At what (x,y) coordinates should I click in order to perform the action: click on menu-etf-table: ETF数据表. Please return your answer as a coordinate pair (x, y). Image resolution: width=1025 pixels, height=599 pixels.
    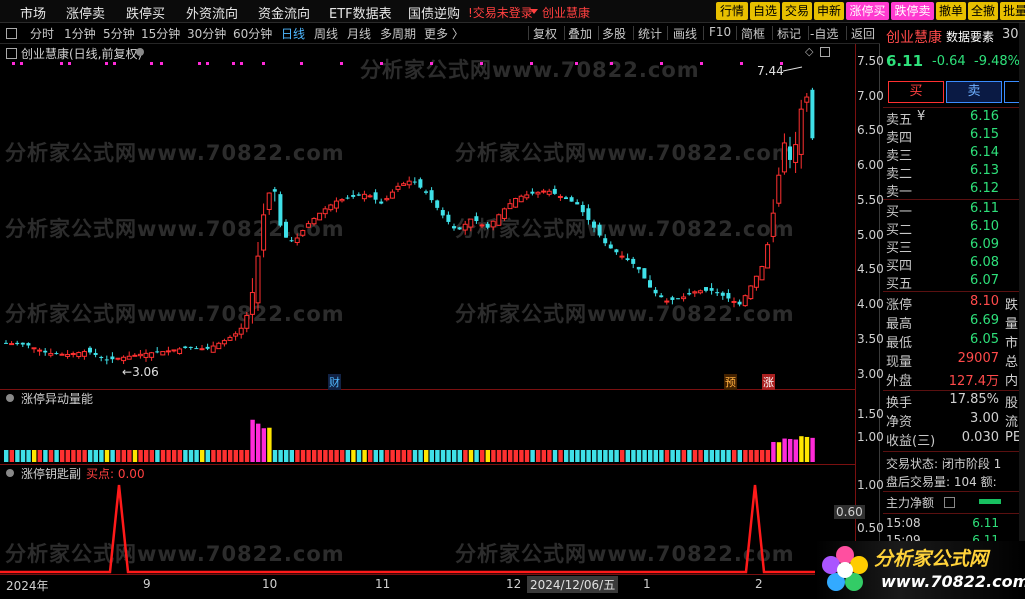
    Looking at the image, I should click on (360, 12).